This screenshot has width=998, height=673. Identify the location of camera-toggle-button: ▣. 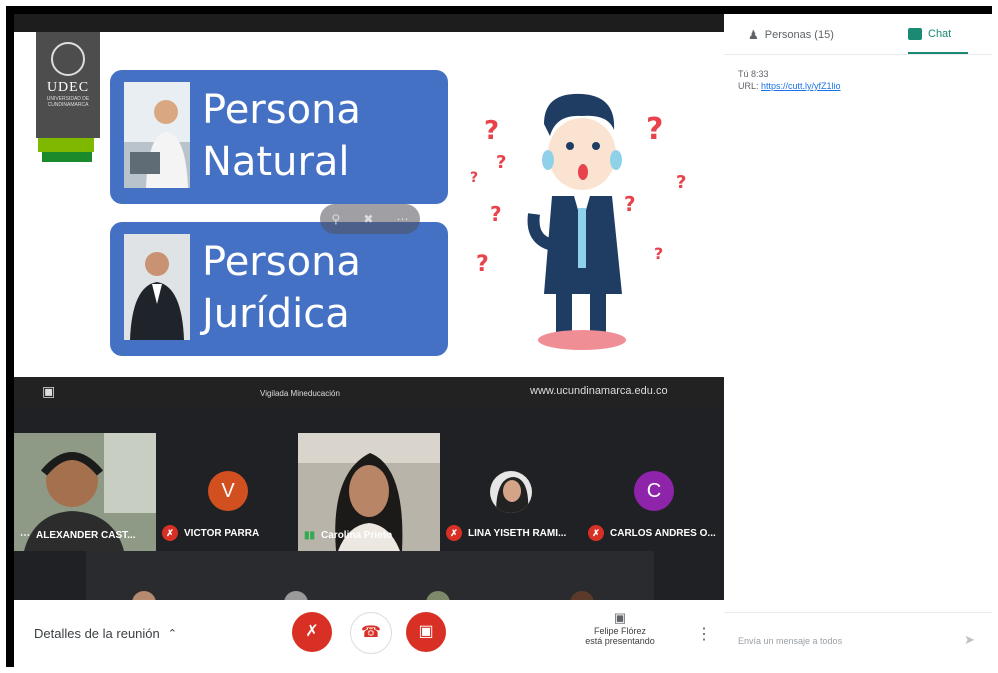
(426, 632).